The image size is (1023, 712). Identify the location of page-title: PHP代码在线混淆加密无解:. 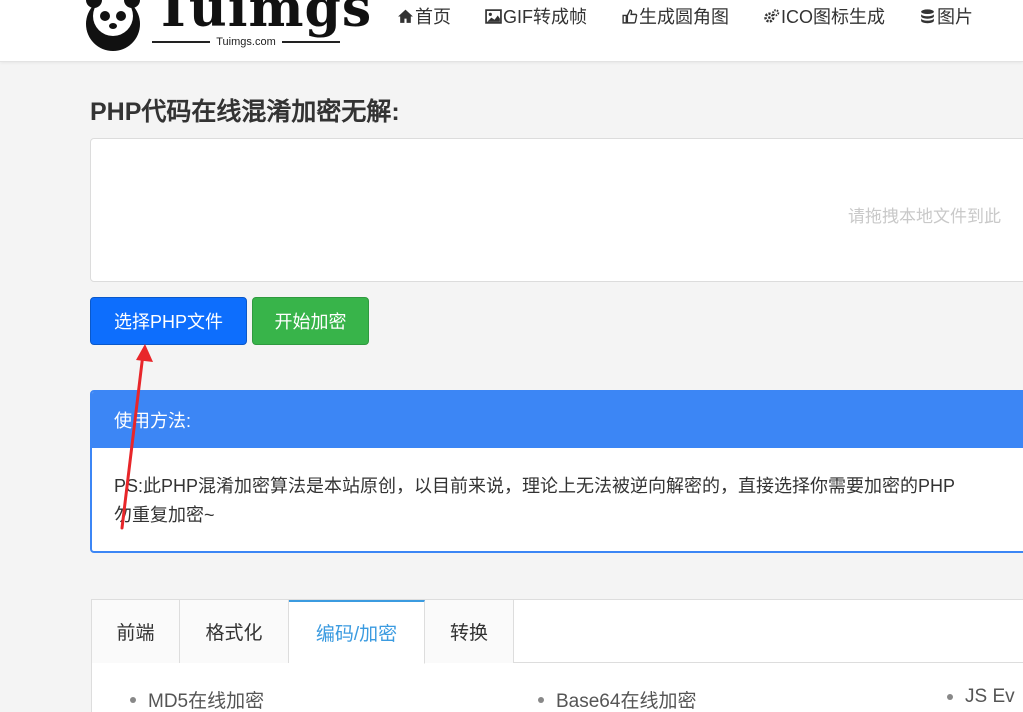
(245, 112).